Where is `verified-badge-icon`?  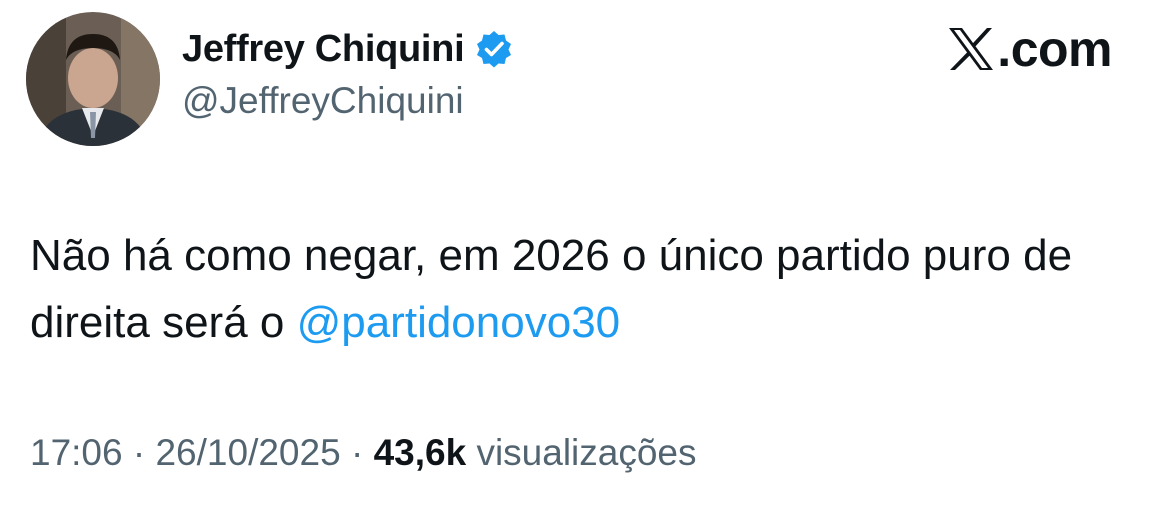
verified-badge-icon is located at coordinates (494, 49).